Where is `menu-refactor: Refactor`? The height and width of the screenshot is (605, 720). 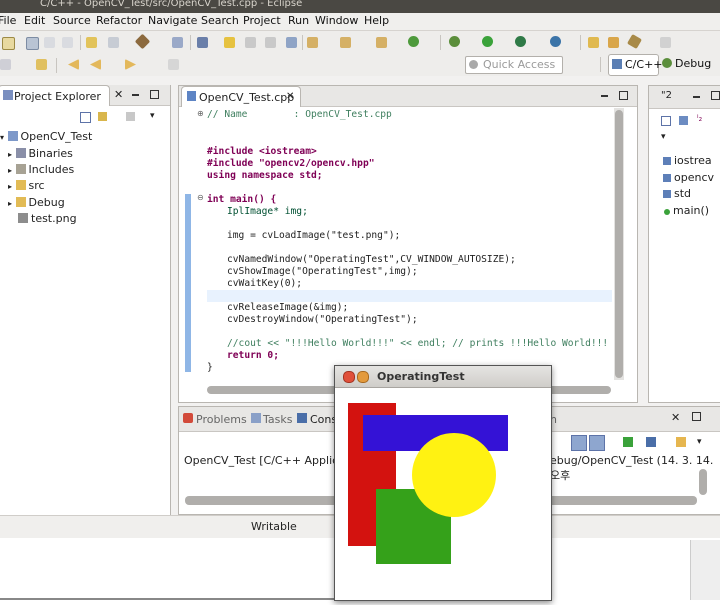 menu-refactor: Refactor is located at coordinates (119, 21).